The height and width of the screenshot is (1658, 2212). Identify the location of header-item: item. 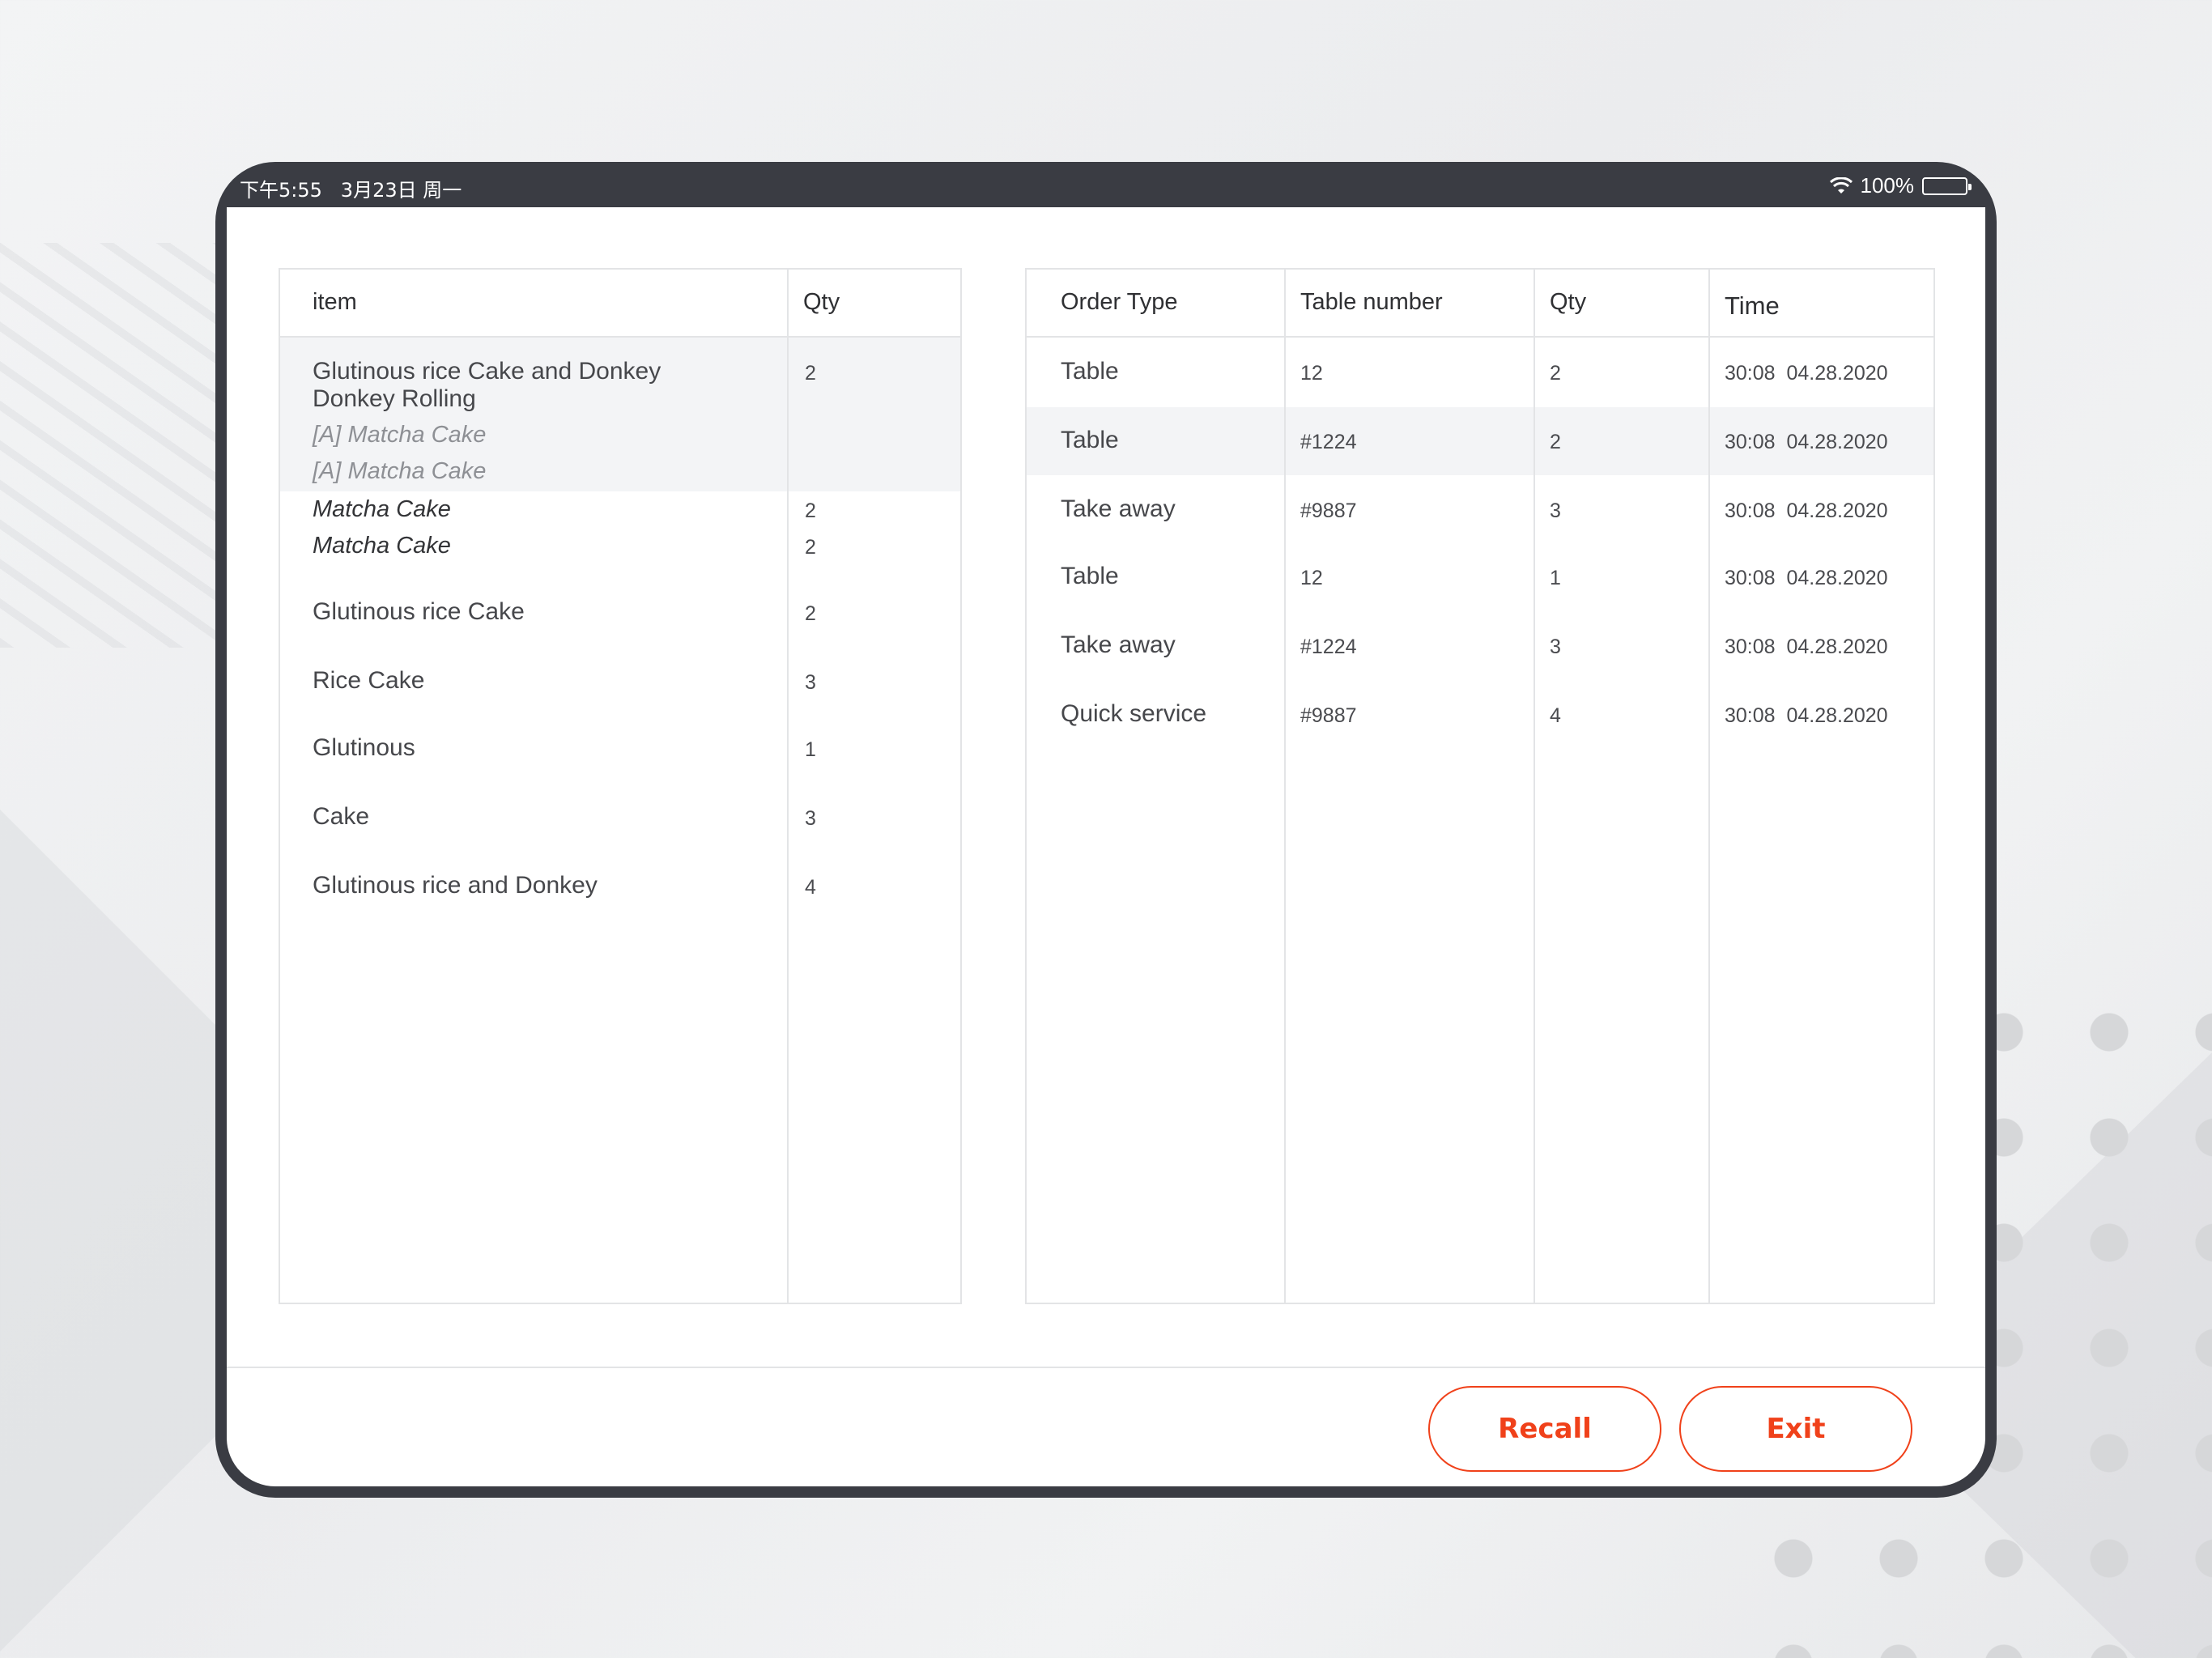
(335, 302).